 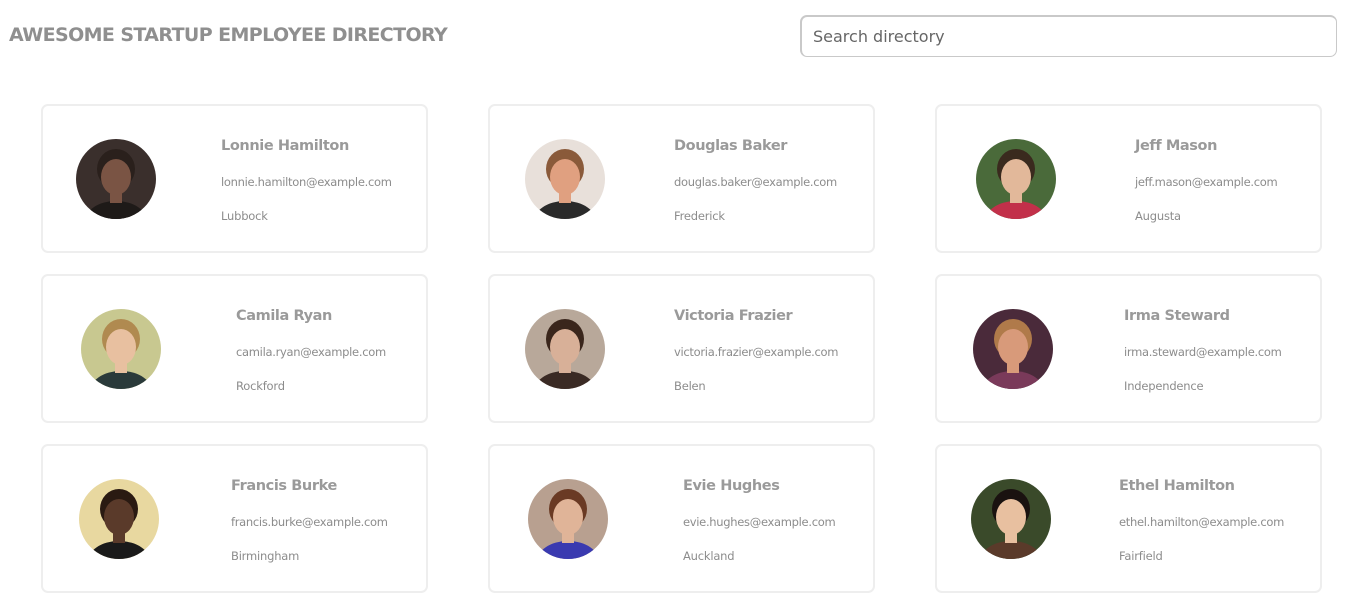 I want to click on employee-city: Augusta, so click(x=1158, y=216).